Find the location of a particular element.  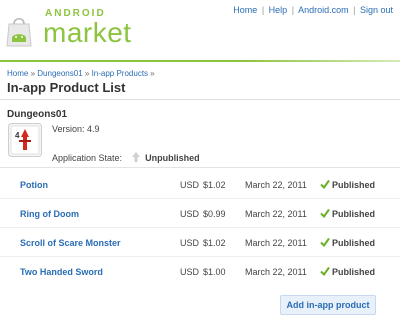

header-divider is located at coordinates (200, 61).